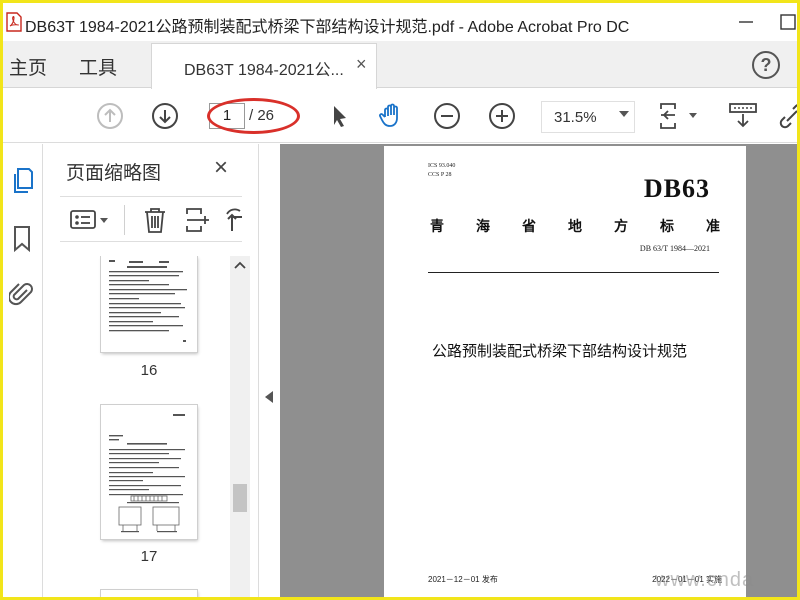 This screenshot has width=800, height=600. Describe the element at coordinates (253, 116) in the screenshot. I see `red-highlight-annotation` at that location.